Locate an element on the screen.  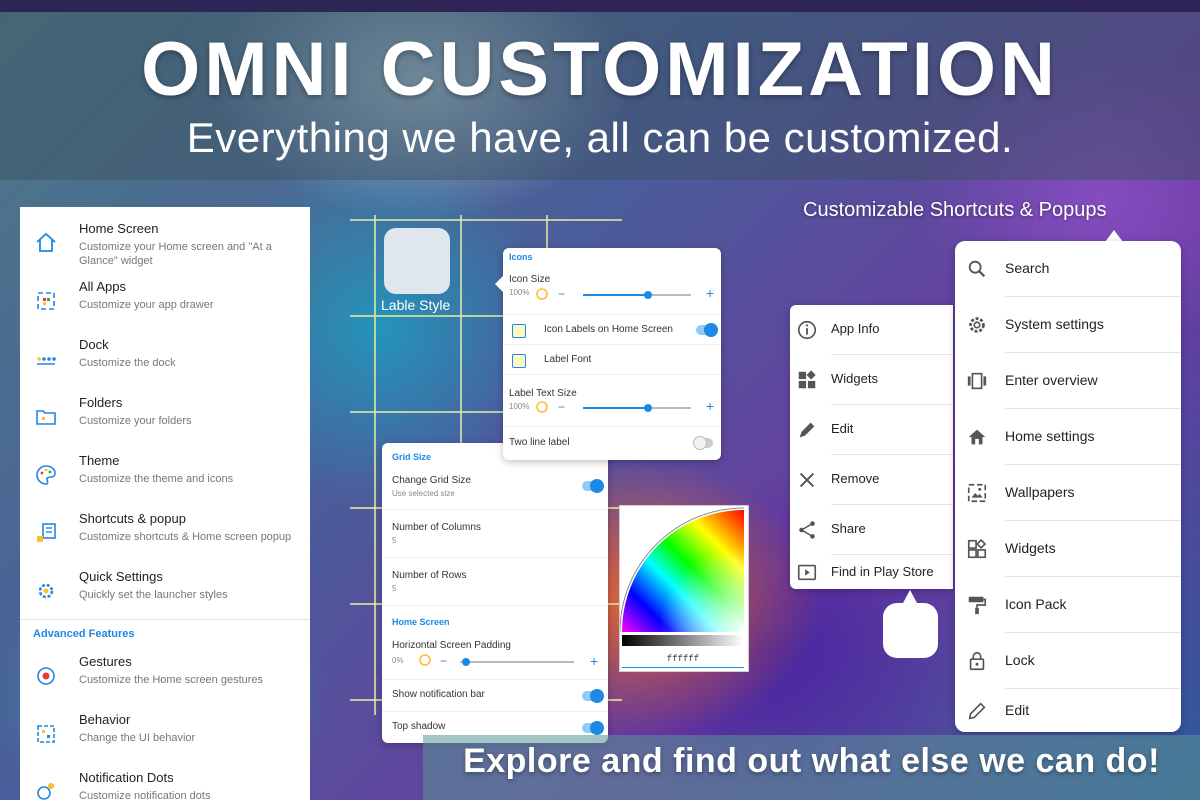
rows-label: Number of Rows is located at coordinates (429, 575).